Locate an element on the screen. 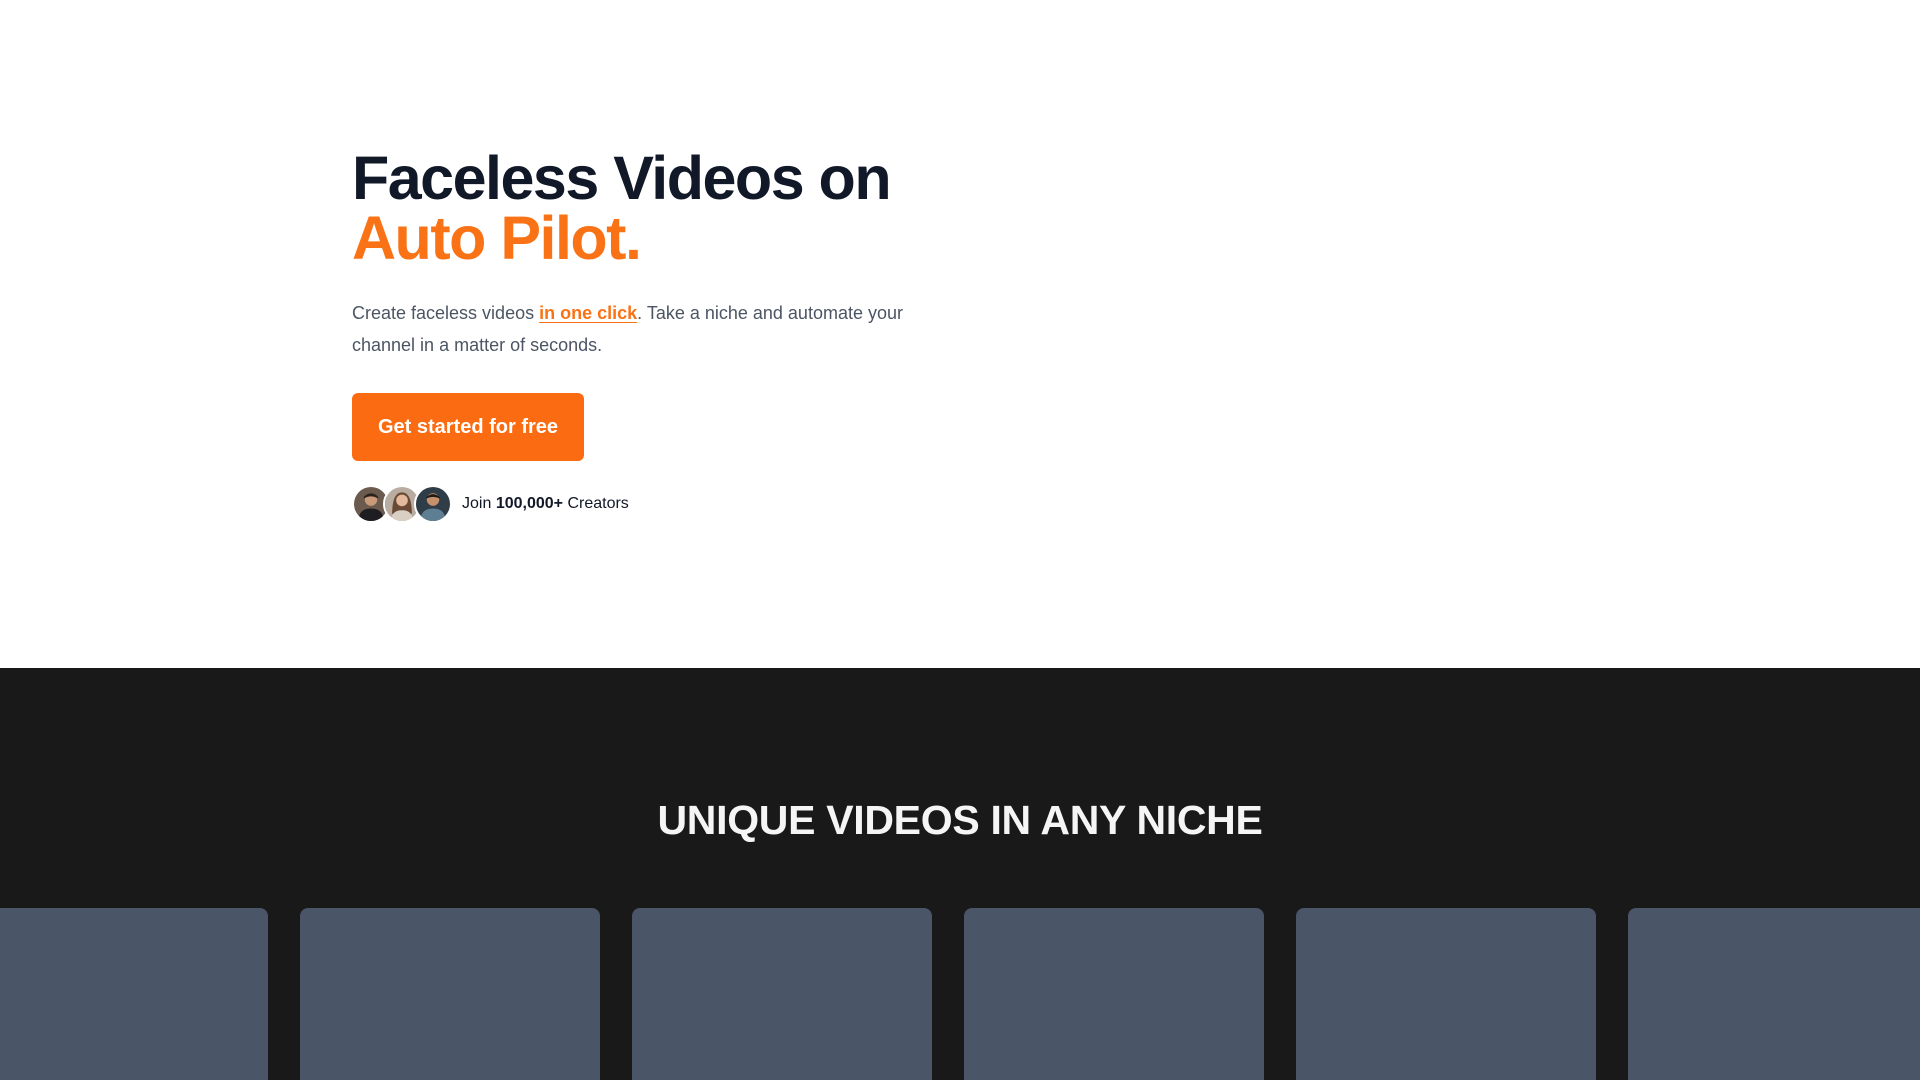 The image size is (1920, 1080). hero-headline: Faceless Videos on Auto Pilot. is located at coordinates (662, 210).